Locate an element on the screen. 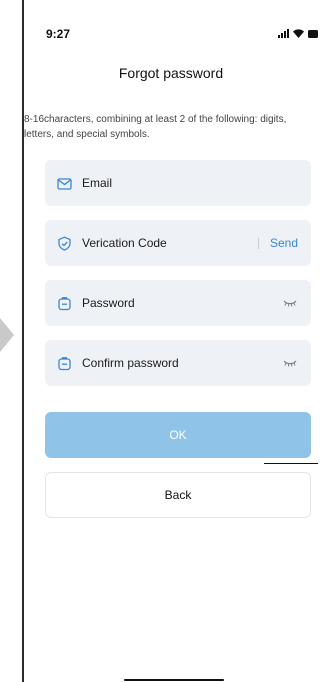 The width and height of the screenshot is (320, 682). page-title: Forgot password is located at coordinates (171, 73).